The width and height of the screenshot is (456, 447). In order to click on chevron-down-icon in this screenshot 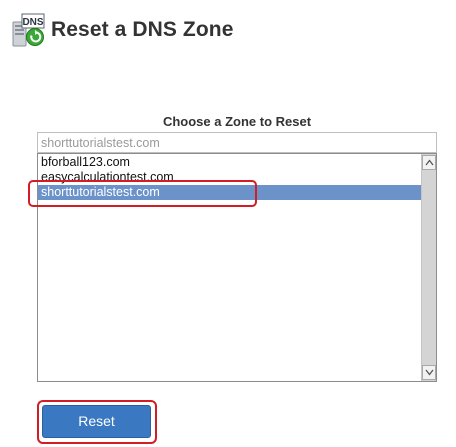, I will do `click(429, 372)`.